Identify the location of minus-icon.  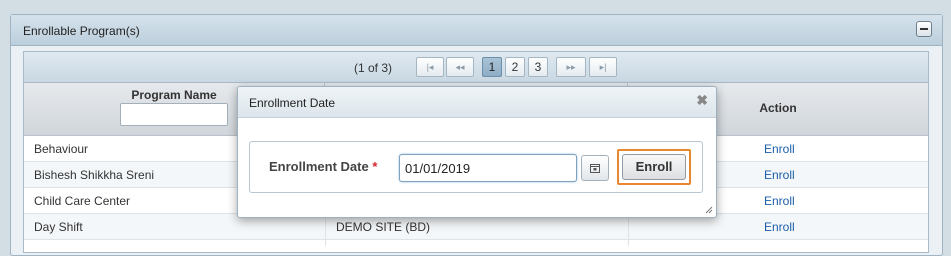
(924, 29).